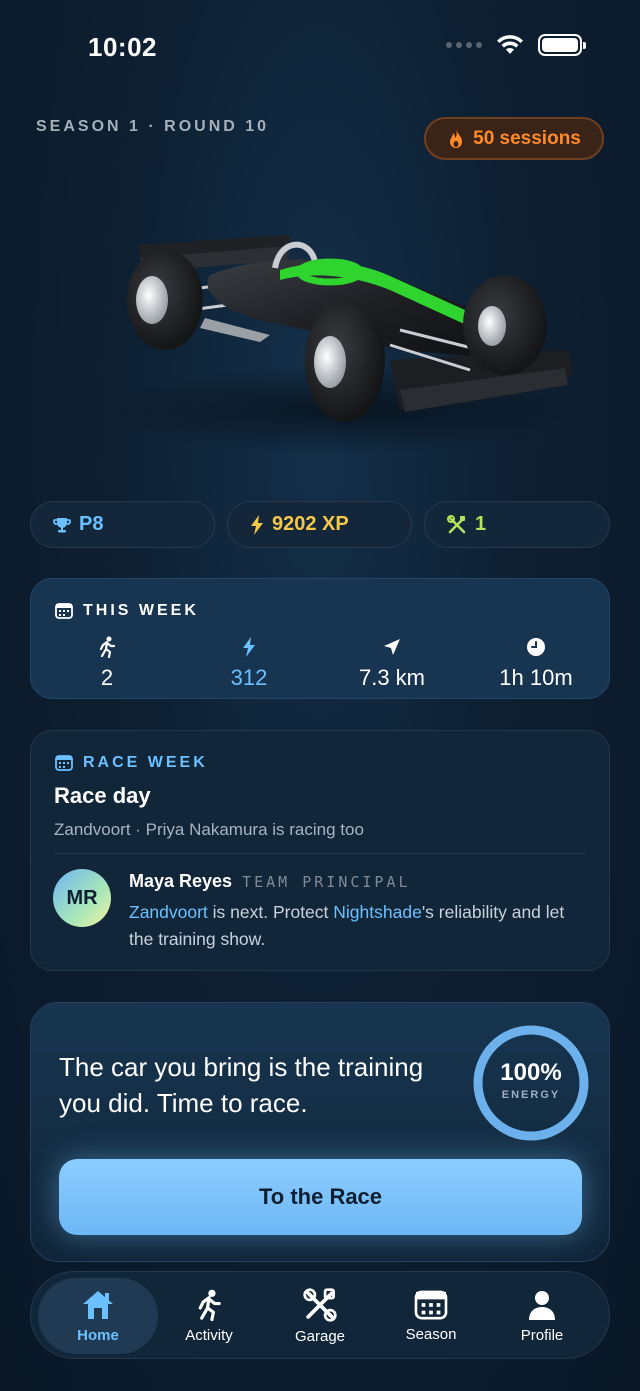 The image size is (640, 1391). I want to click on tab-garage-label: Garage, so click(320, 1336).